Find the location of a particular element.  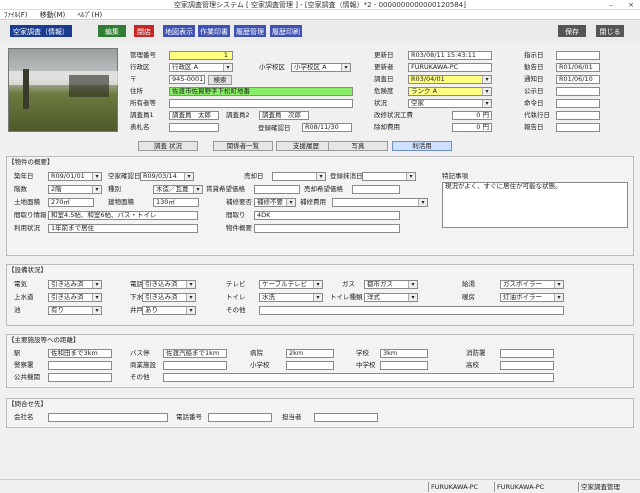

vacant-date-label: 空家確認日 is located at coordinates (124, 176).